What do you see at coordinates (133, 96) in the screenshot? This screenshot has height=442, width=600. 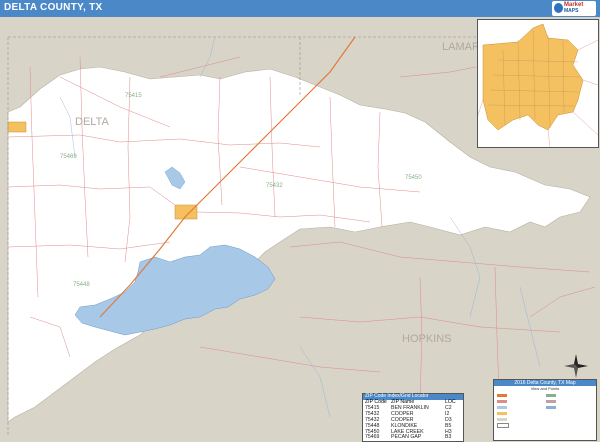 I see `label-zip-75415: 75415` at bounding box center [133, 96].